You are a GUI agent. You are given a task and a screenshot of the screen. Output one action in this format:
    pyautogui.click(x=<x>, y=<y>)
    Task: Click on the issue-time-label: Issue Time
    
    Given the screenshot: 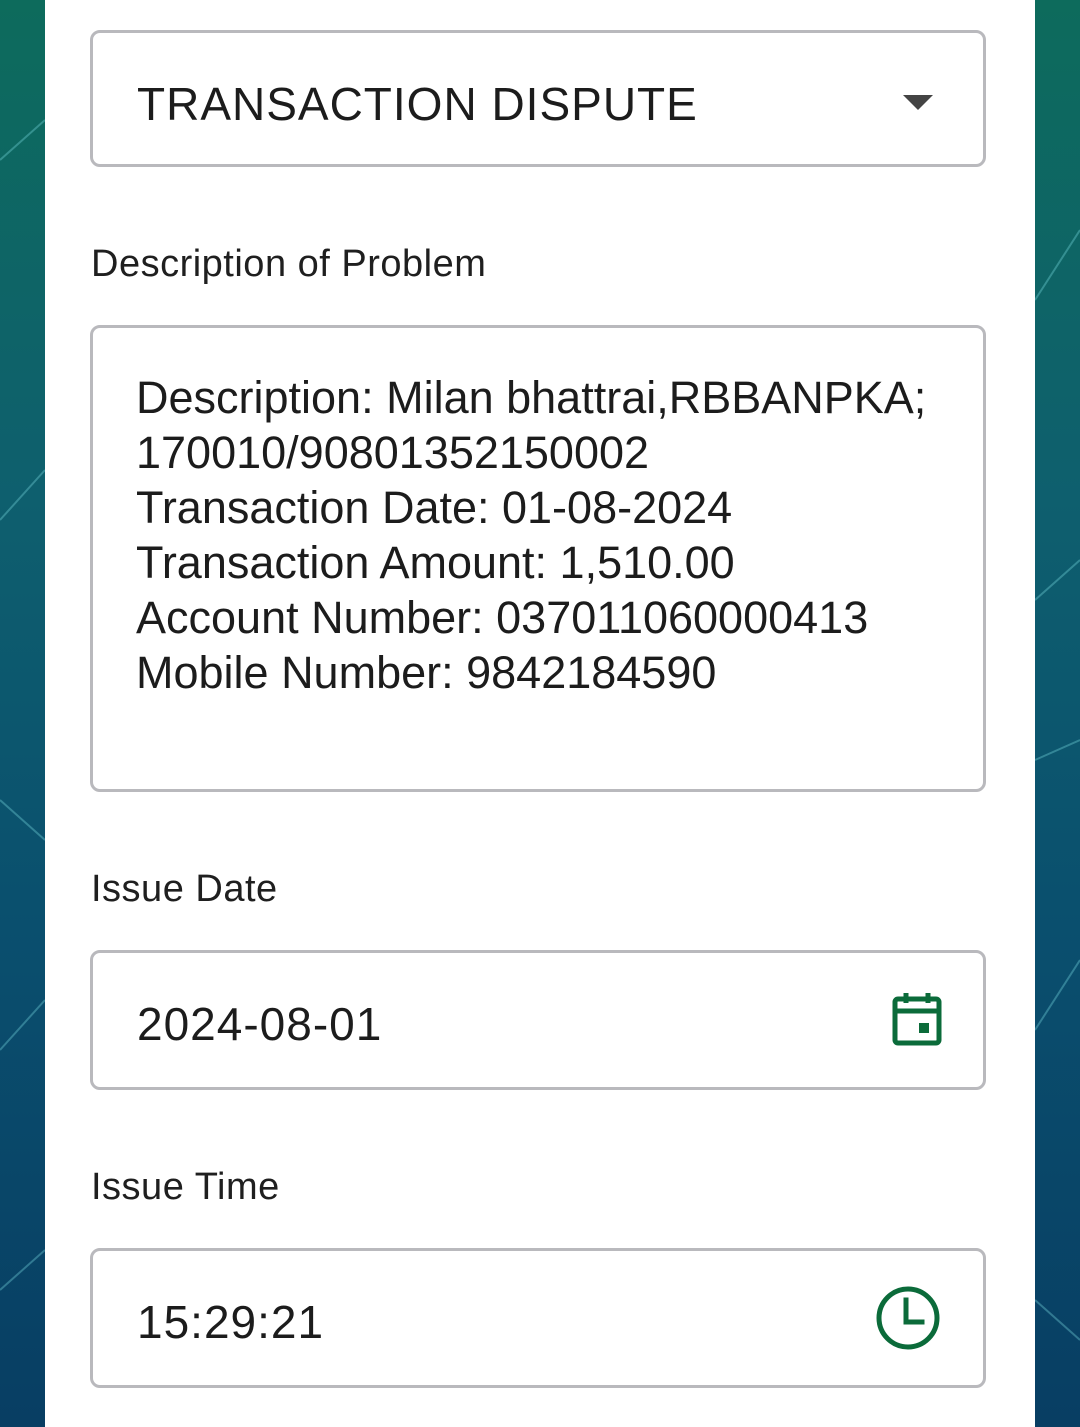 What is the action you would take?
    pyautogui.click(x=185, y=1187)
    